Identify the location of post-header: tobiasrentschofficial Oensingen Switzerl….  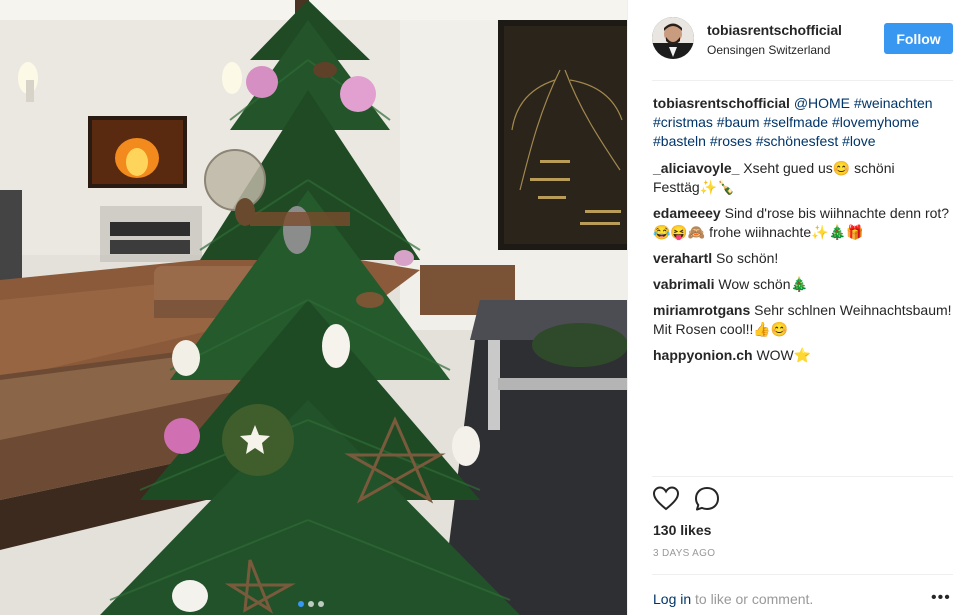
(799, 40).